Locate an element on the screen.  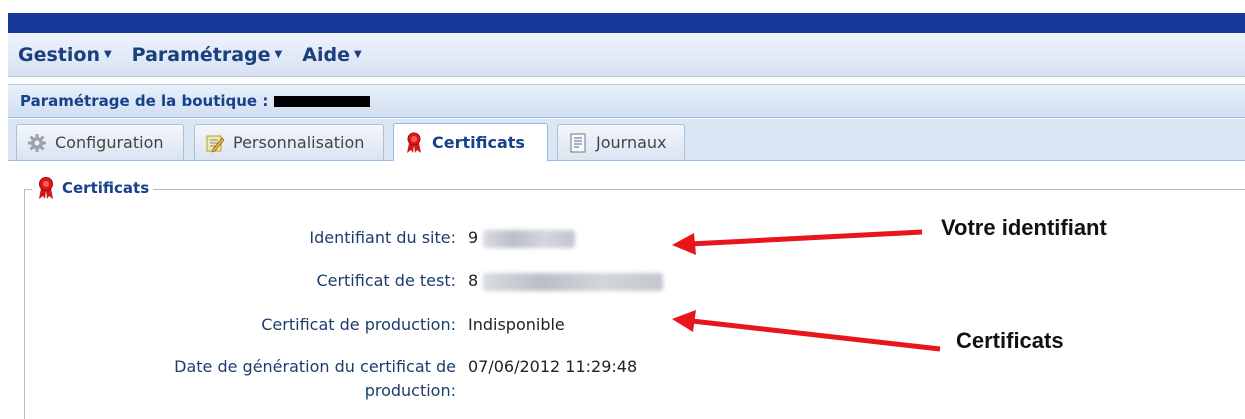
test-cert-value-text: 8 is located at coordinates (473, 280).